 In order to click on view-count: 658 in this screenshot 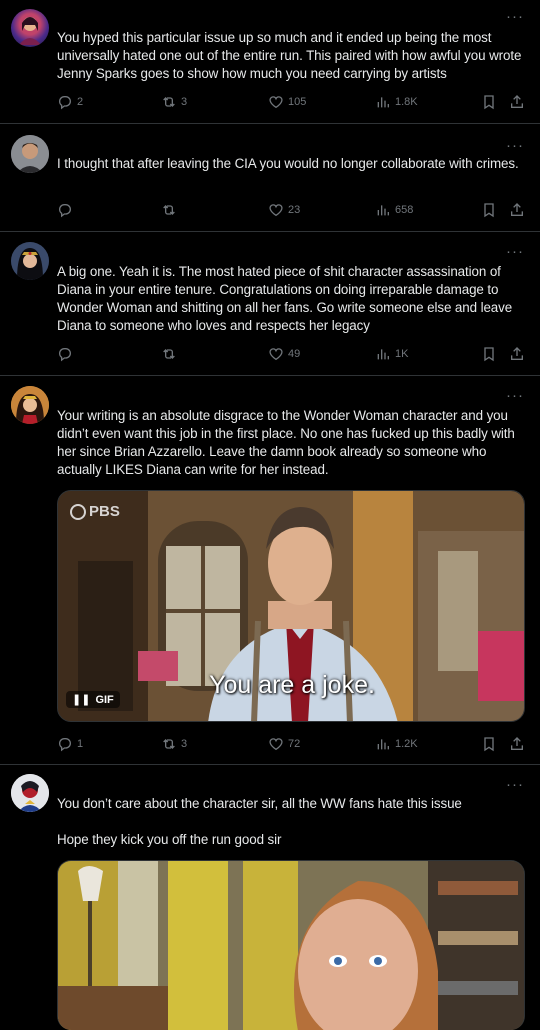, I will do `click(404, 210)`.